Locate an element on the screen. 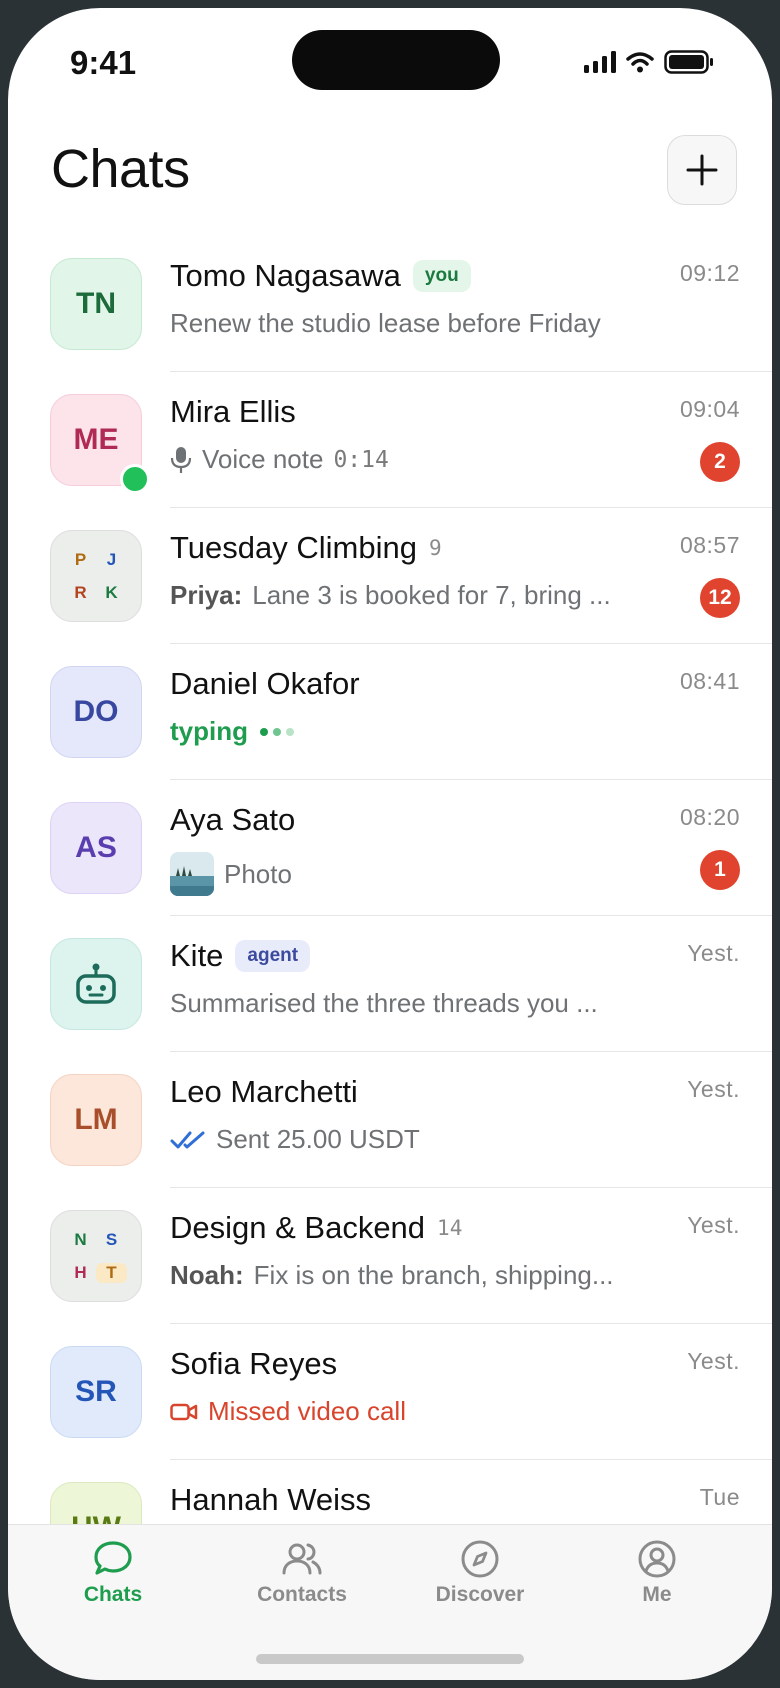 The height and width of the screenshot is (1688, 780). dynamic-island is located at coordinates (396, 60).